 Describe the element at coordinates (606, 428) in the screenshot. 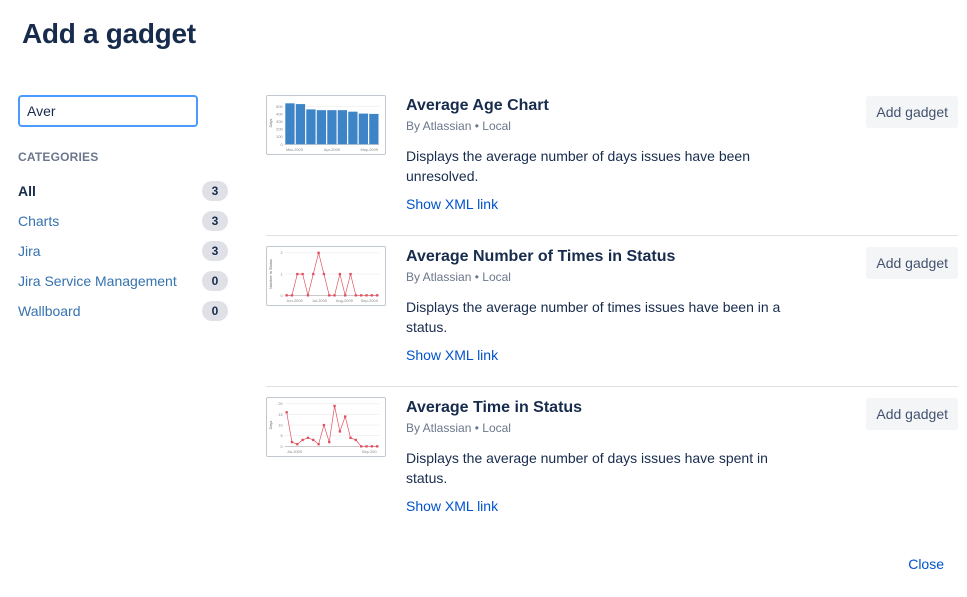

I see `gadget-meta: By Atlassian • Local` at that location.